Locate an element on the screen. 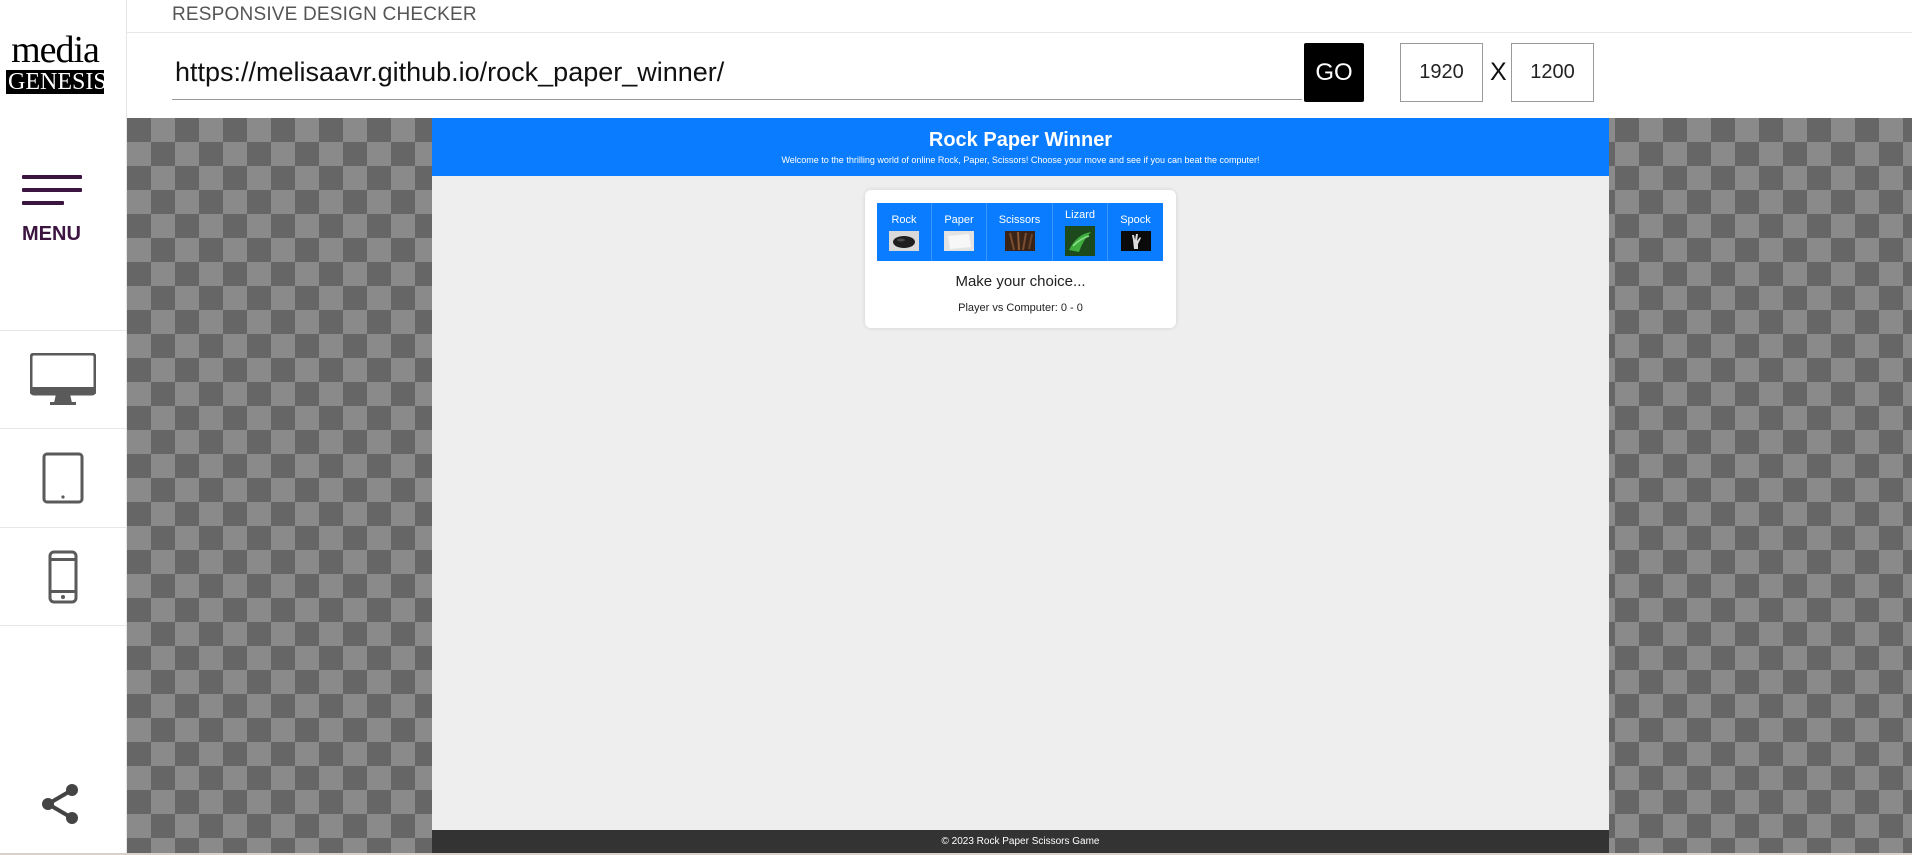 Image resolution: width=1912 pixels, height=855 pixels. share-icon is located at coordinates (60, 804).